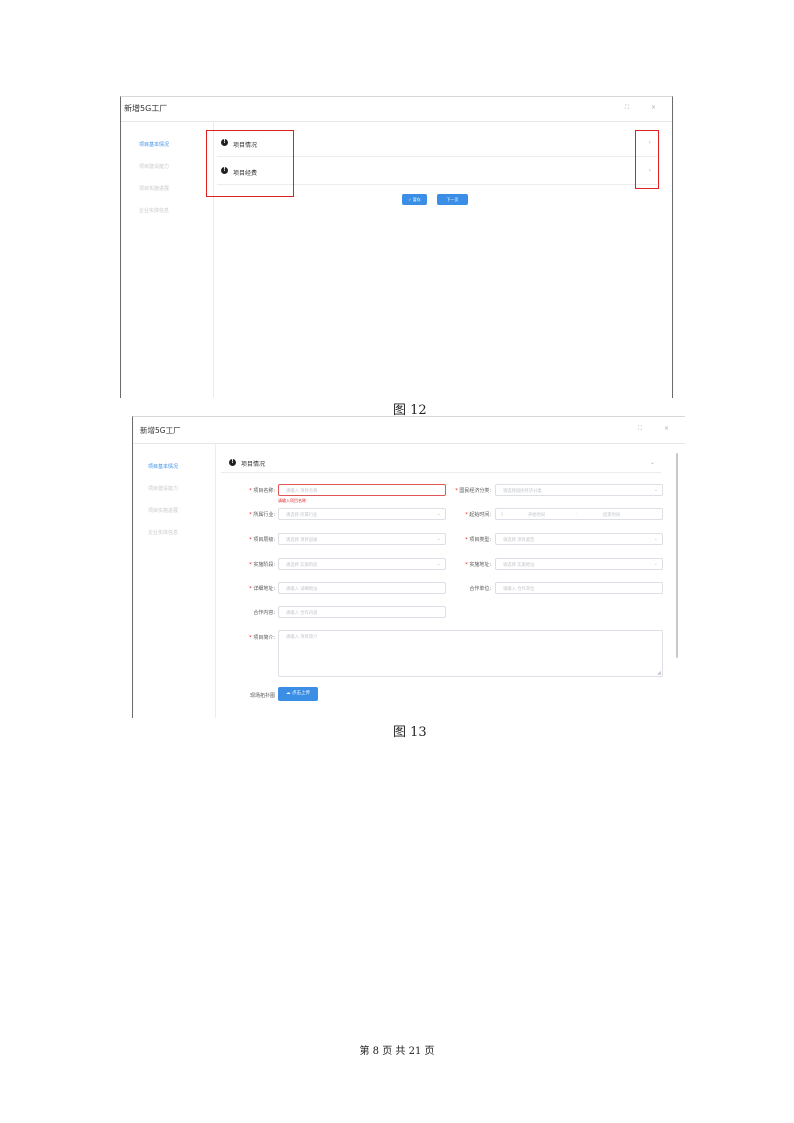 This screenshot has width=794, height=1123. I want to click on upload-button: ☁ 点击上传, so click(298, 694).